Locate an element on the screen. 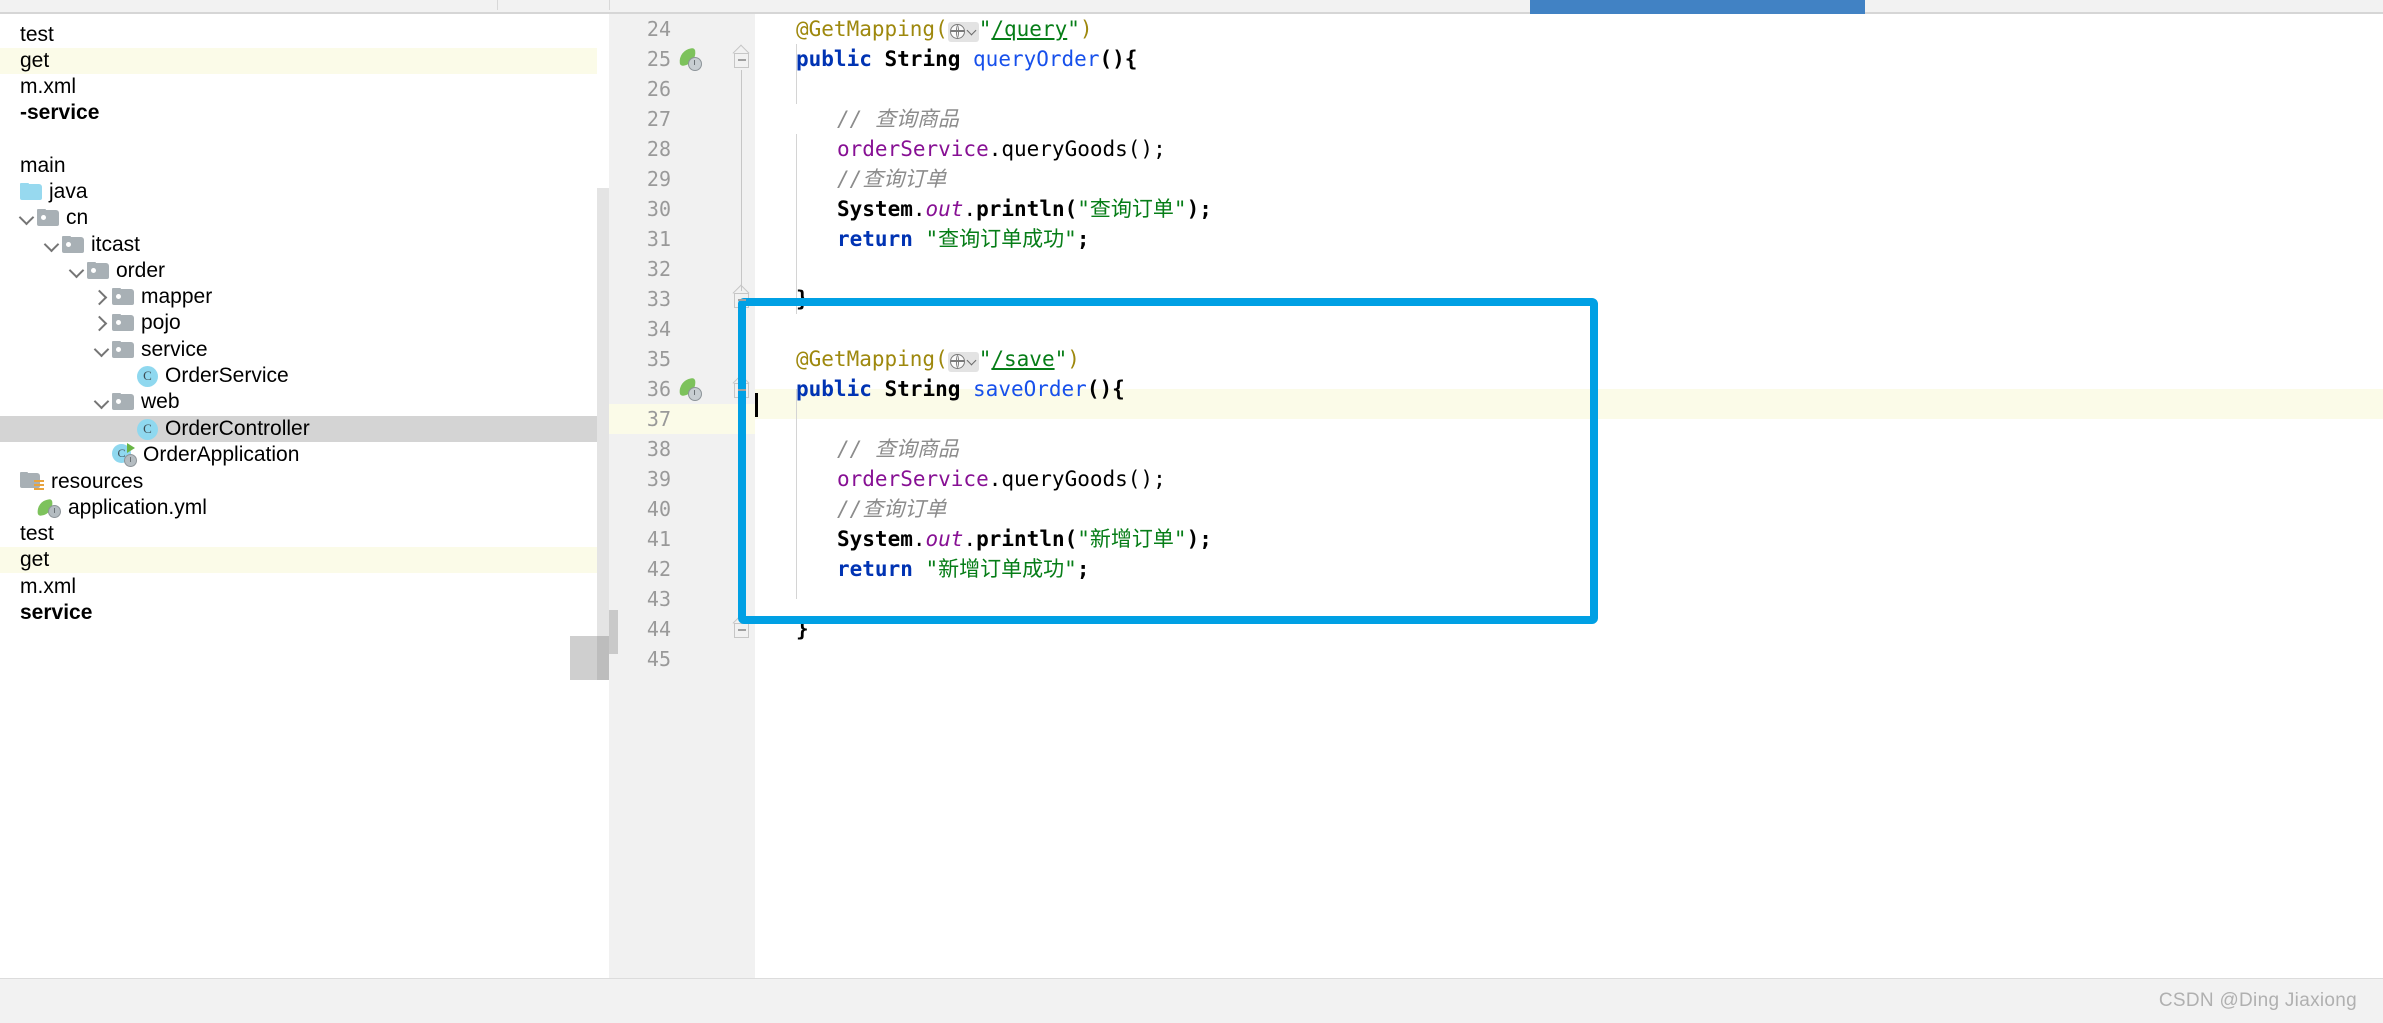  code-line-24: @GetMapping("/query") is located at coordinates (1569, 29).